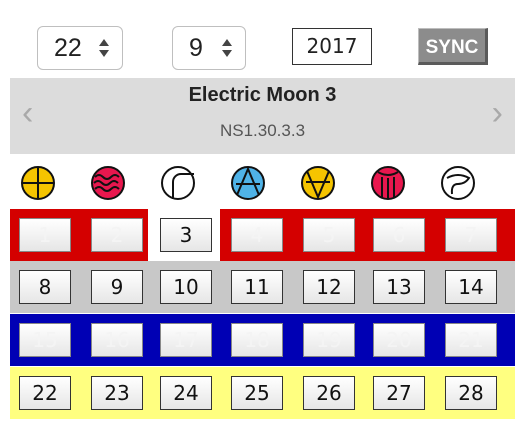 The width and height of the screenshot is (525, 429). What do you see at coordinates (108, 183) in the screenshot?
I see `water-glyph-icon` at bounding box center [108, 183].